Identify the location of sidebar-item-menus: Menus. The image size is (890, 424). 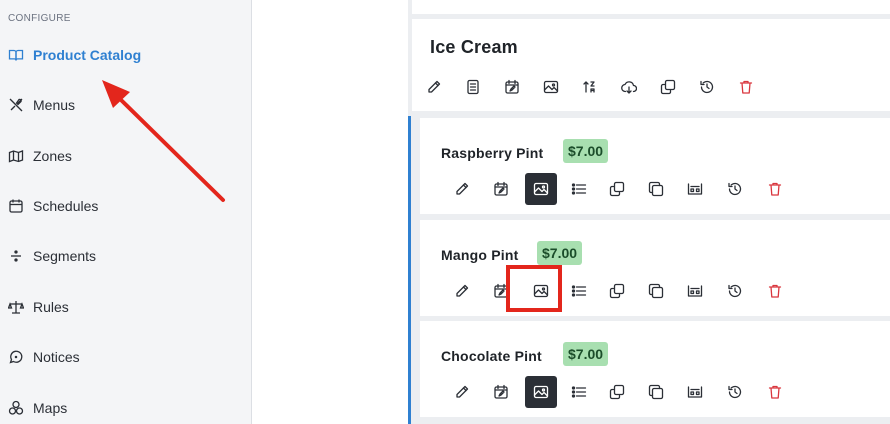
(126, 105).